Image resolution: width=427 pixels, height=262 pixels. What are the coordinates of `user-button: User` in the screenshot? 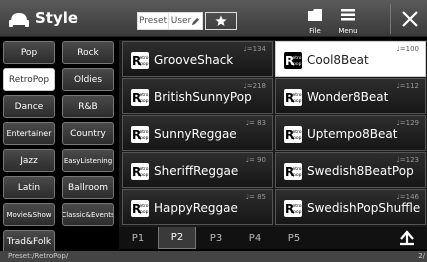 It's located at (186, 21).